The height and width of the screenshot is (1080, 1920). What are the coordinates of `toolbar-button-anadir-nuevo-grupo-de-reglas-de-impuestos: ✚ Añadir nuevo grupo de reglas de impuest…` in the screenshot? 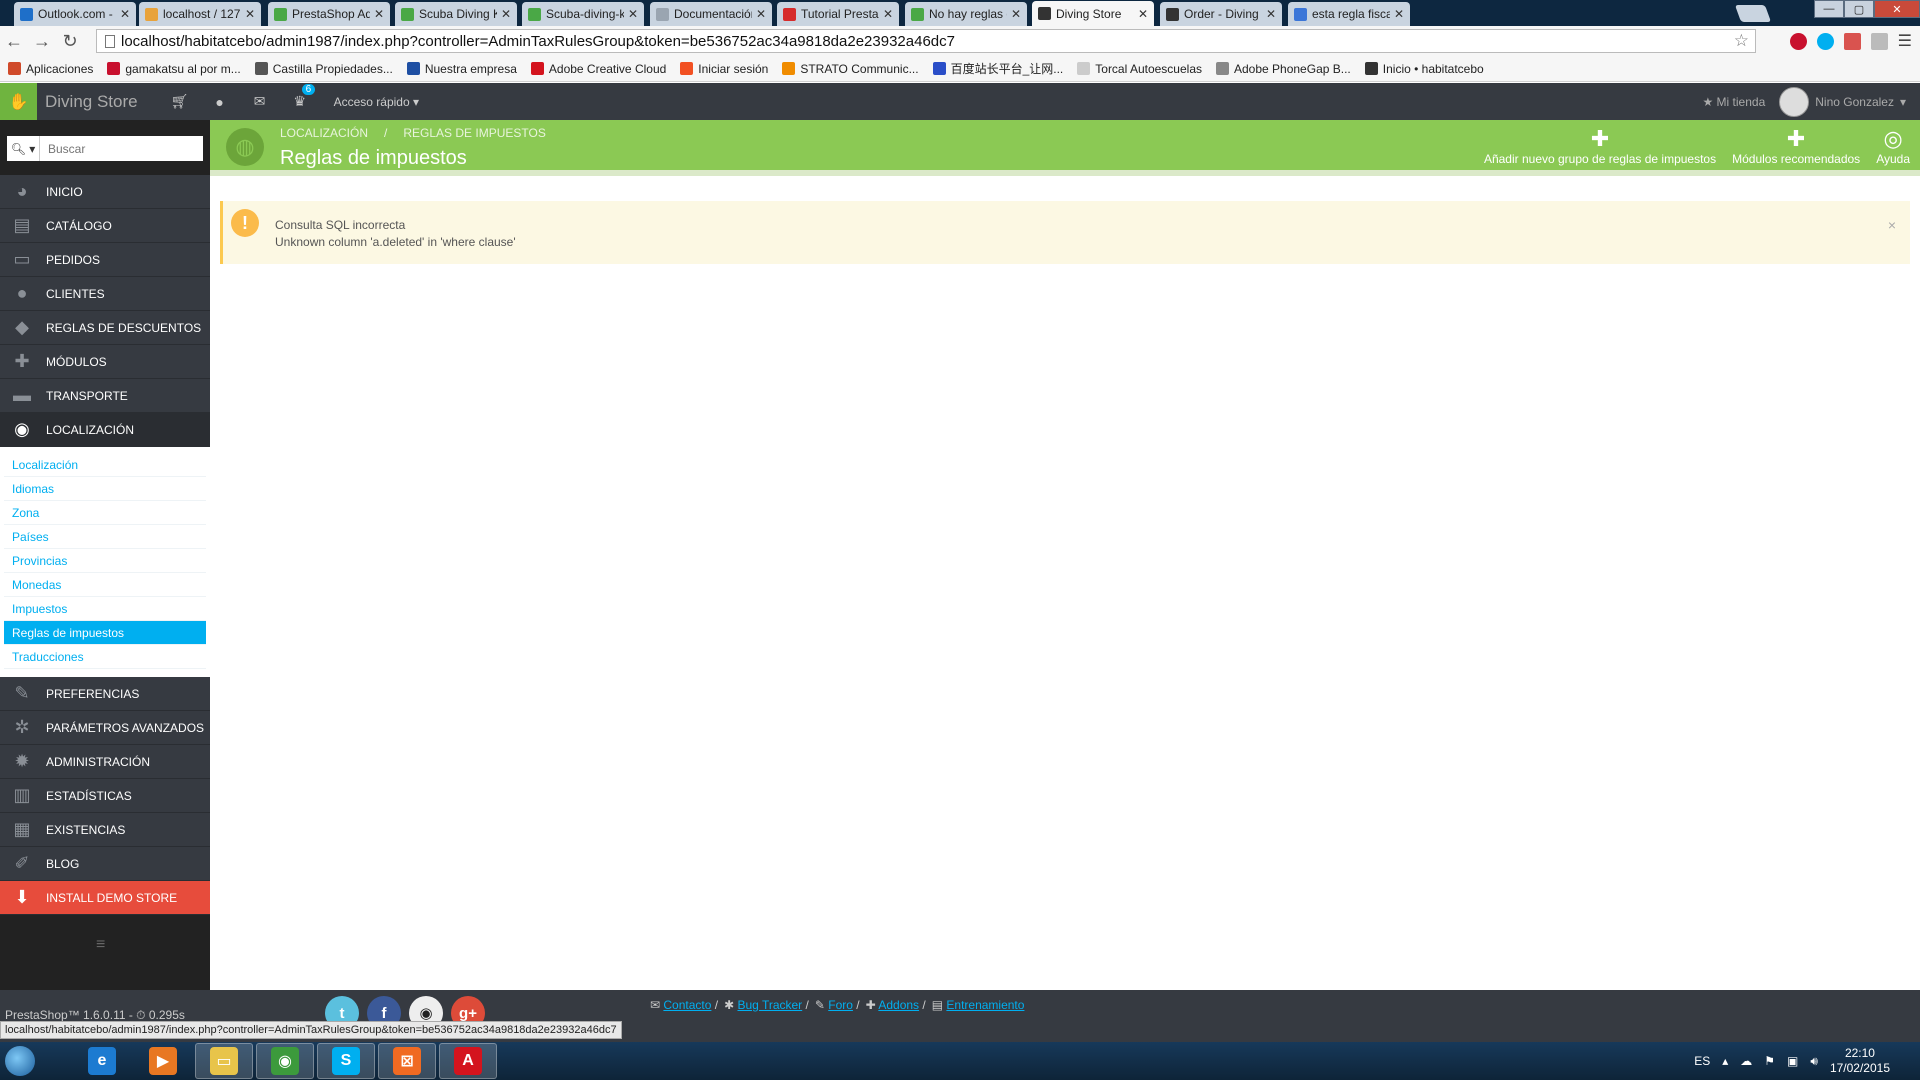 It's located at (1600, 146).